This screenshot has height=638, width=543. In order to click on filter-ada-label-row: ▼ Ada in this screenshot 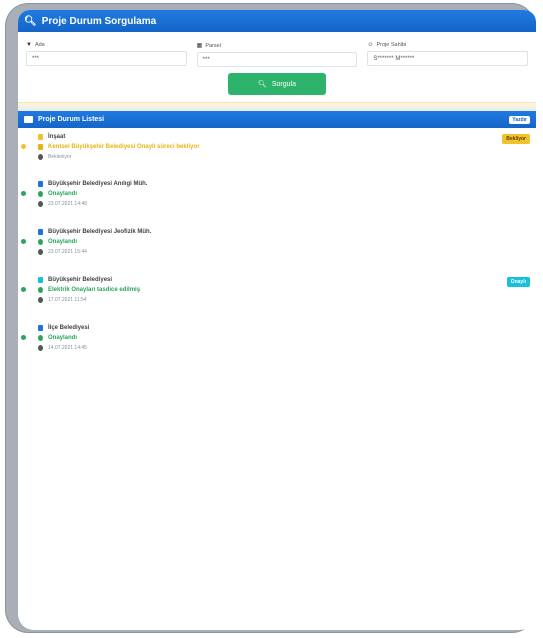, I will do `click(106, 45)`.